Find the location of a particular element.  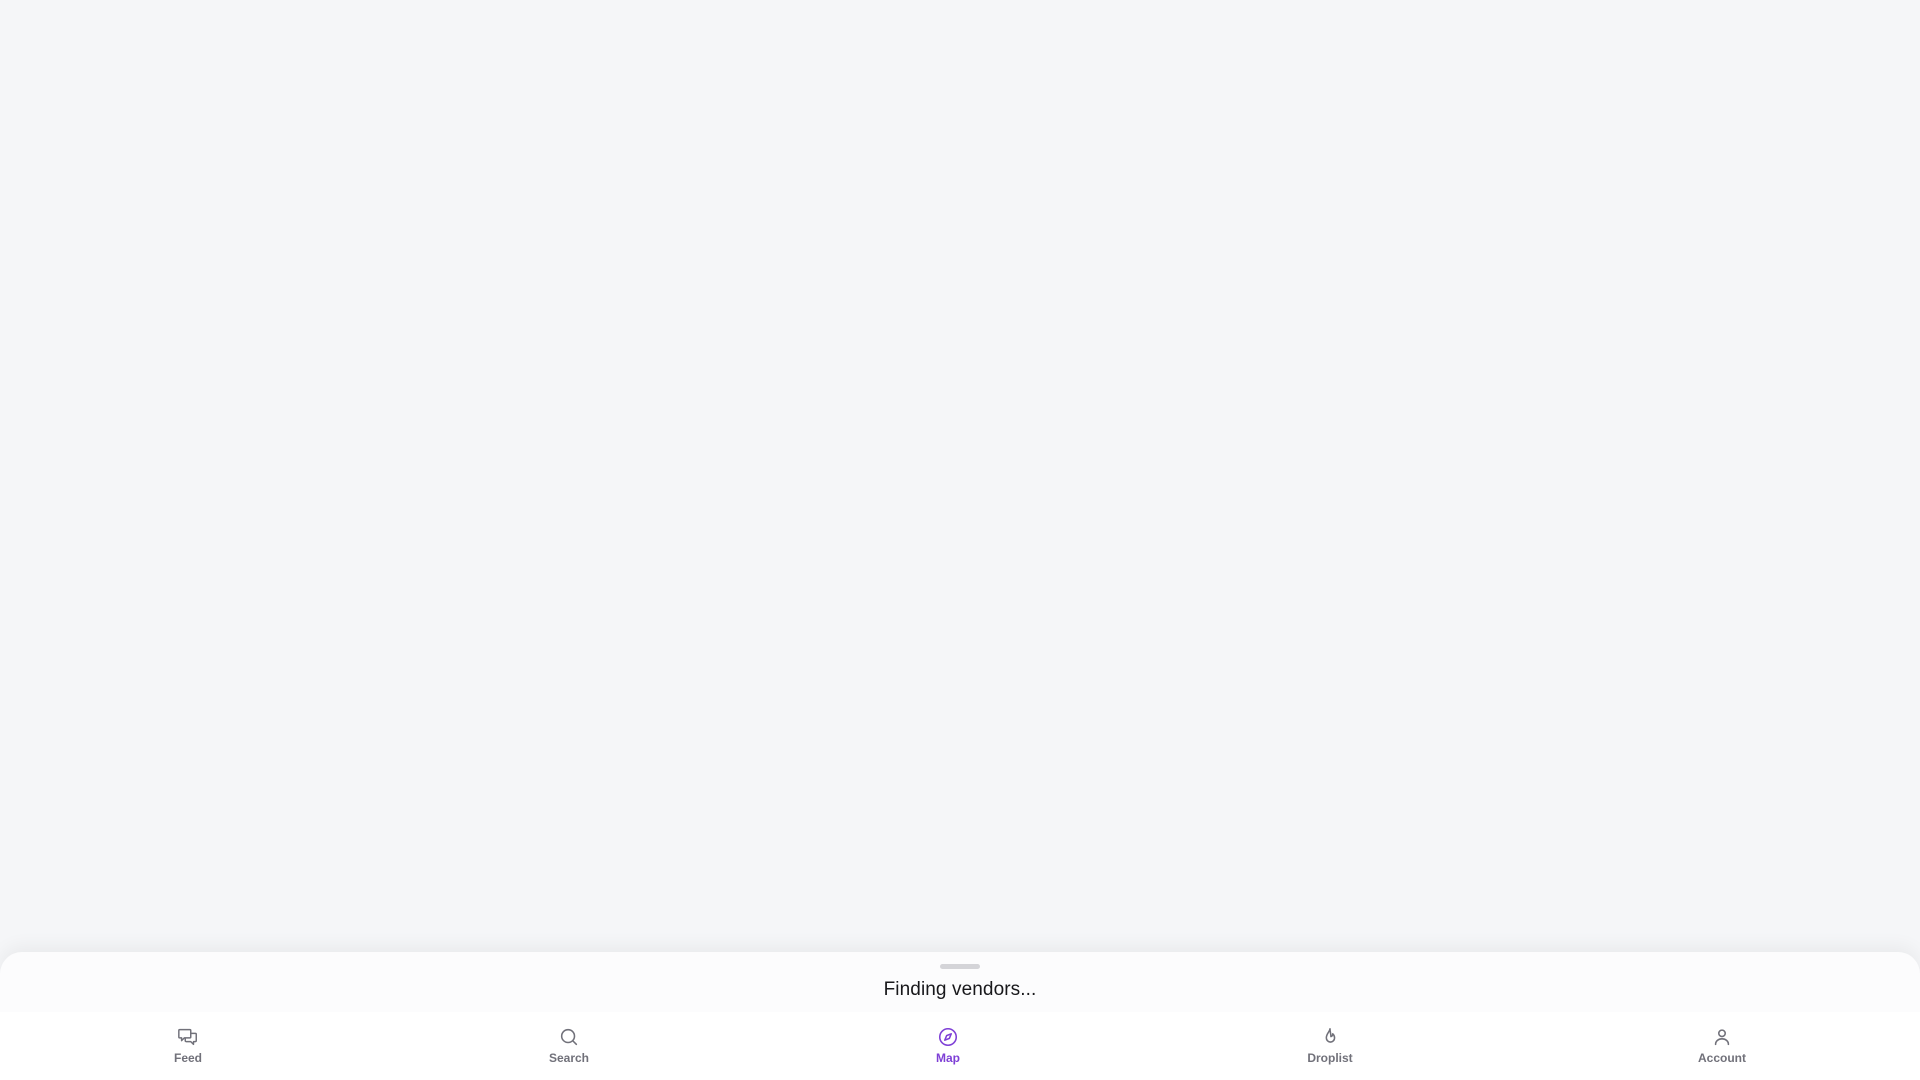

search-icon is located at coordinates (569, 1037).